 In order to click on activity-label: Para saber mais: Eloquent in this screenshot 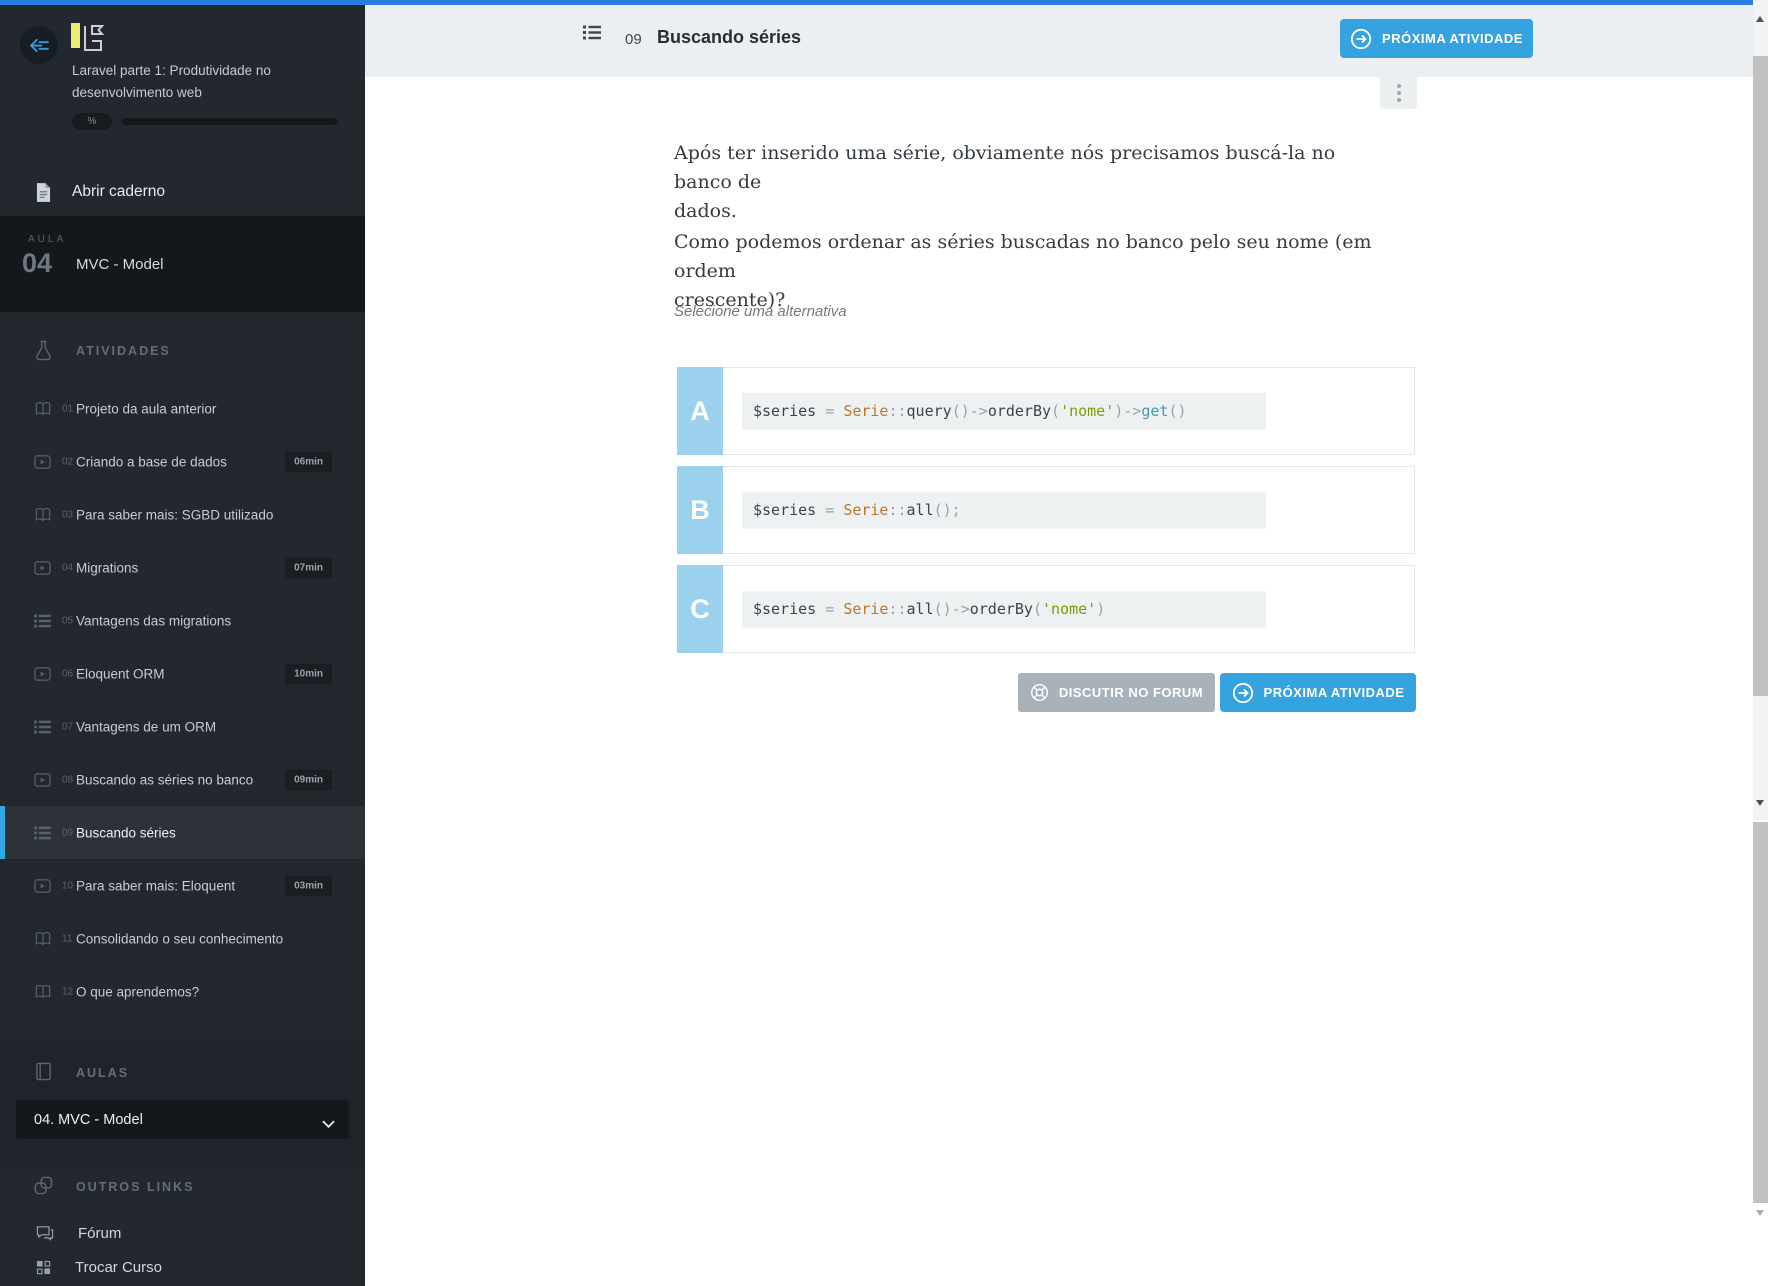, I will do `click(156, 885)`.